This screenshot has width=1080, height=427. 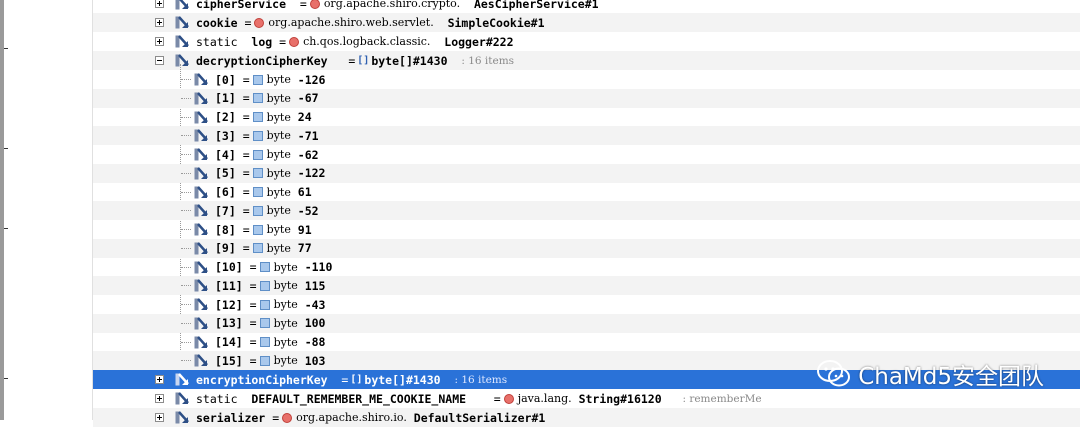 What do you see at coordinates (586, 117) in the screenshot?
I see `array-element-row: [2] = byte 24` at bounding box center [586, 117].